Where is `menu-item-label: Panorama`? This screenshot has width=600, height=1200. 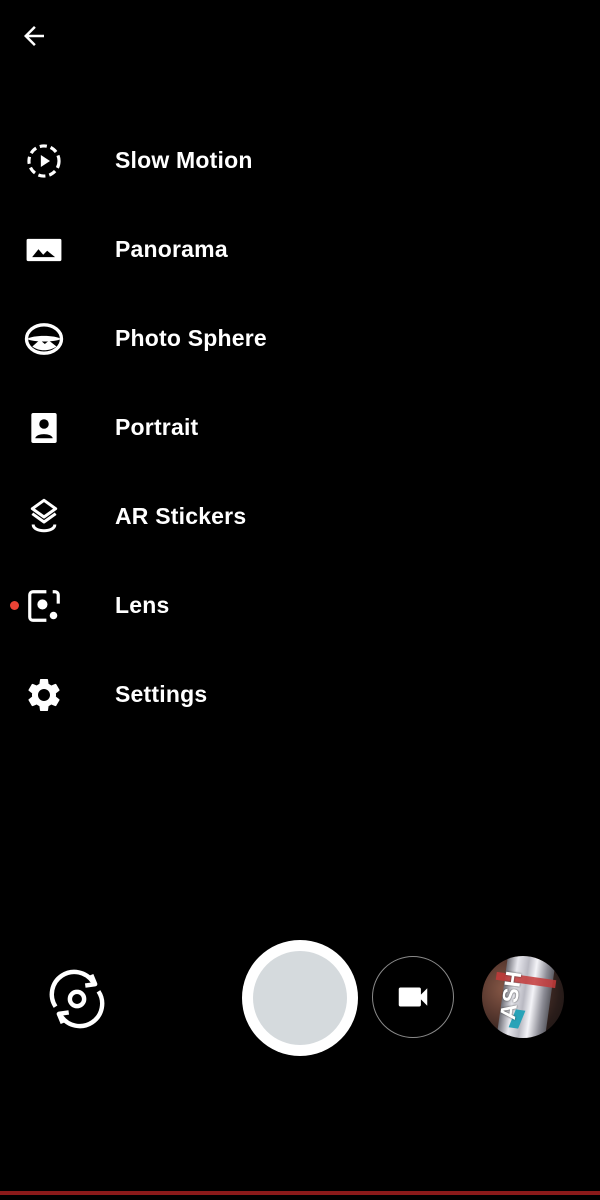 menu-item-label: Panorama is located at coordinates (171, 249).